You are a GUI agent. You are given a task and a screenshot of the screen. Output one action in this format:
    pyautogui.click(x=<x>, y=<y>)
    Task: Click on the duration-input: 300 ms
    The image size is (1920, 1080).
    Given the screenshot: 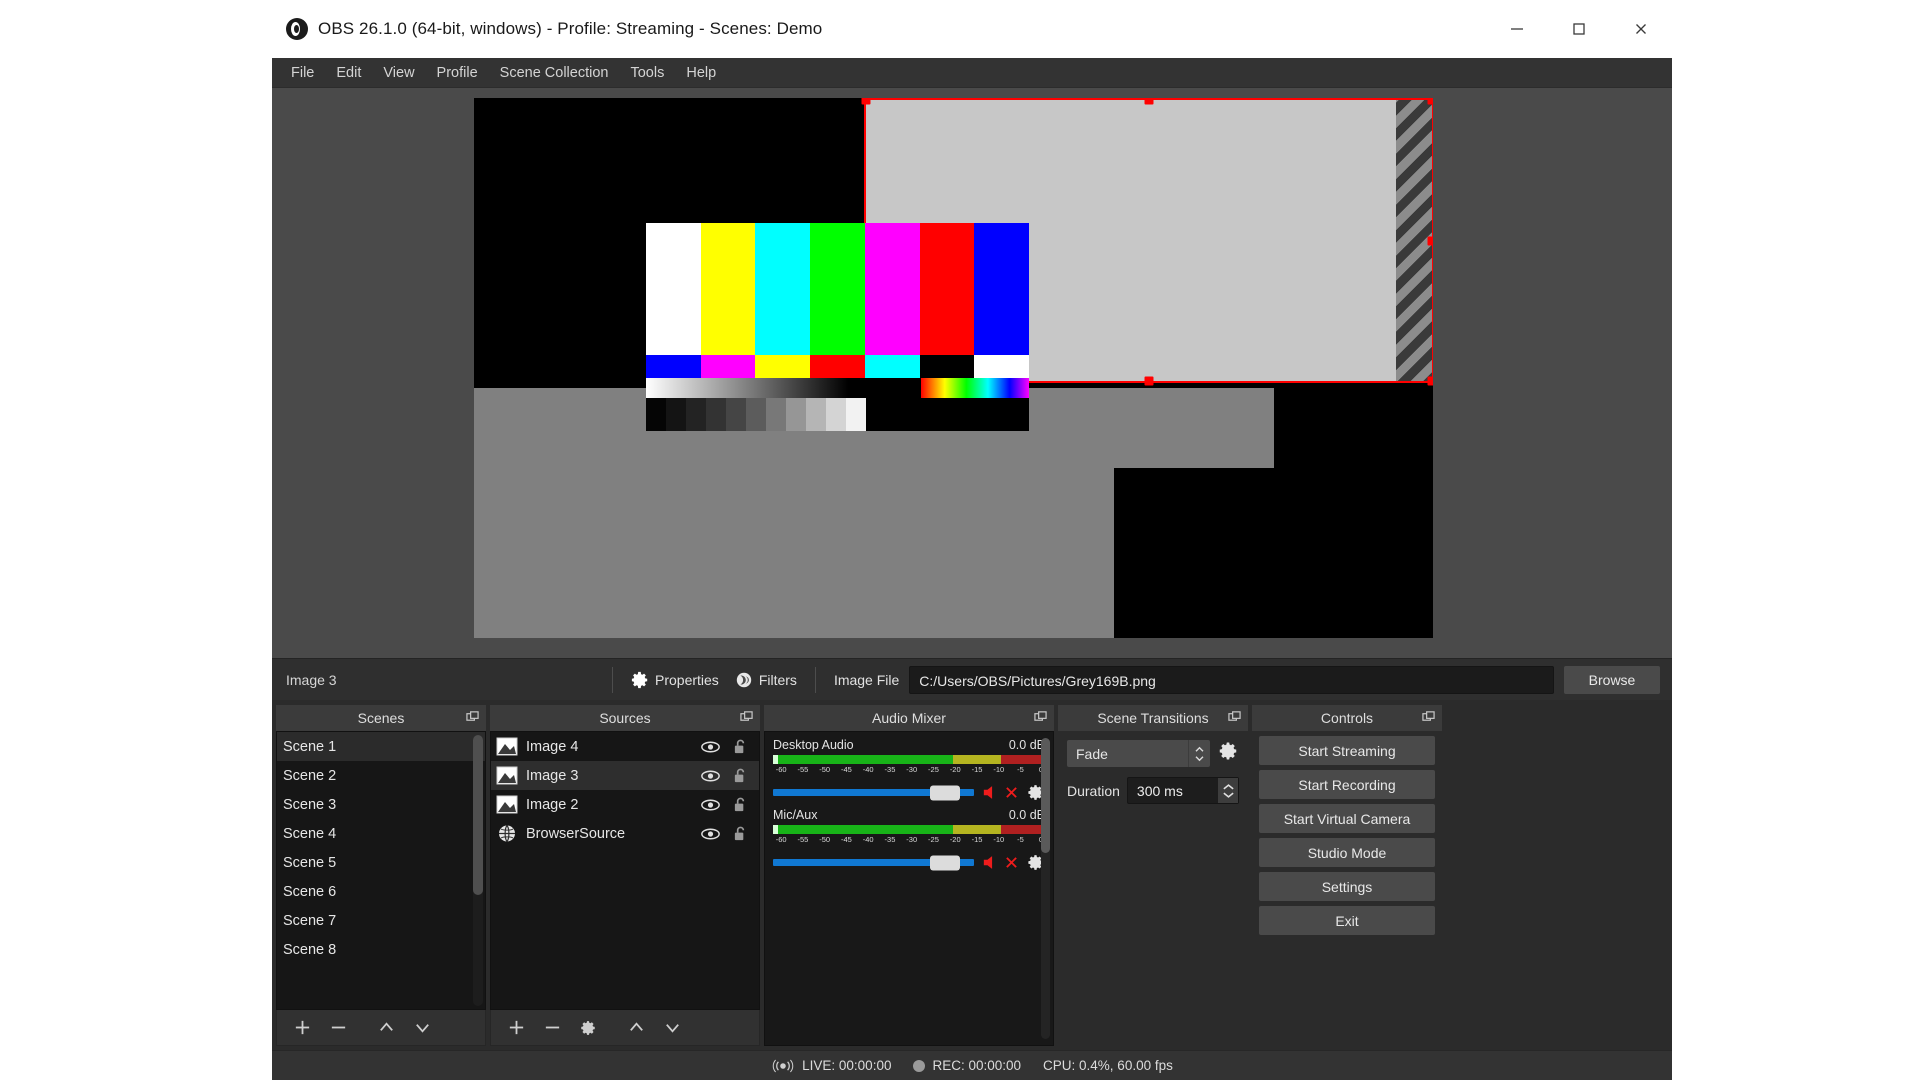 What is the action you would take?
    pyautogui.click(x=1182, y=790)
    